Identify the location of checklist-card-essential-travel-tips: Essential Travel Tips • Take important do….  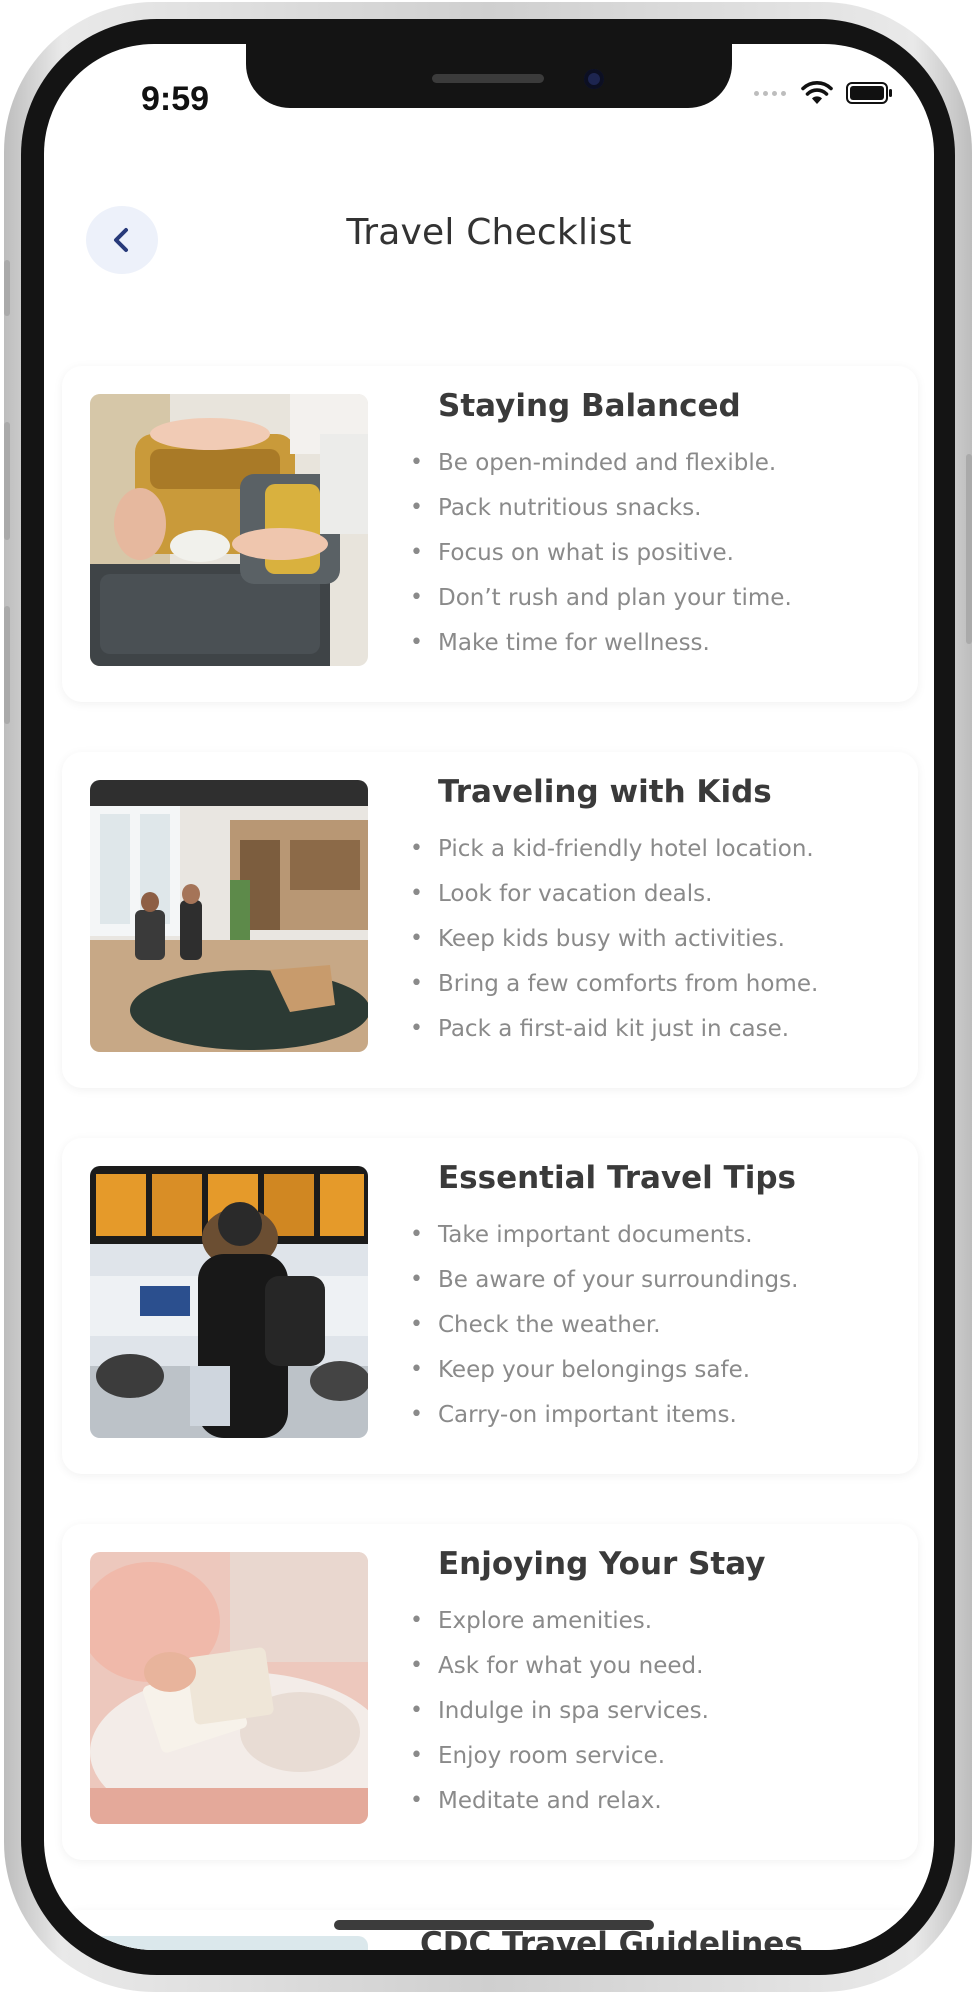
(490, 1306).